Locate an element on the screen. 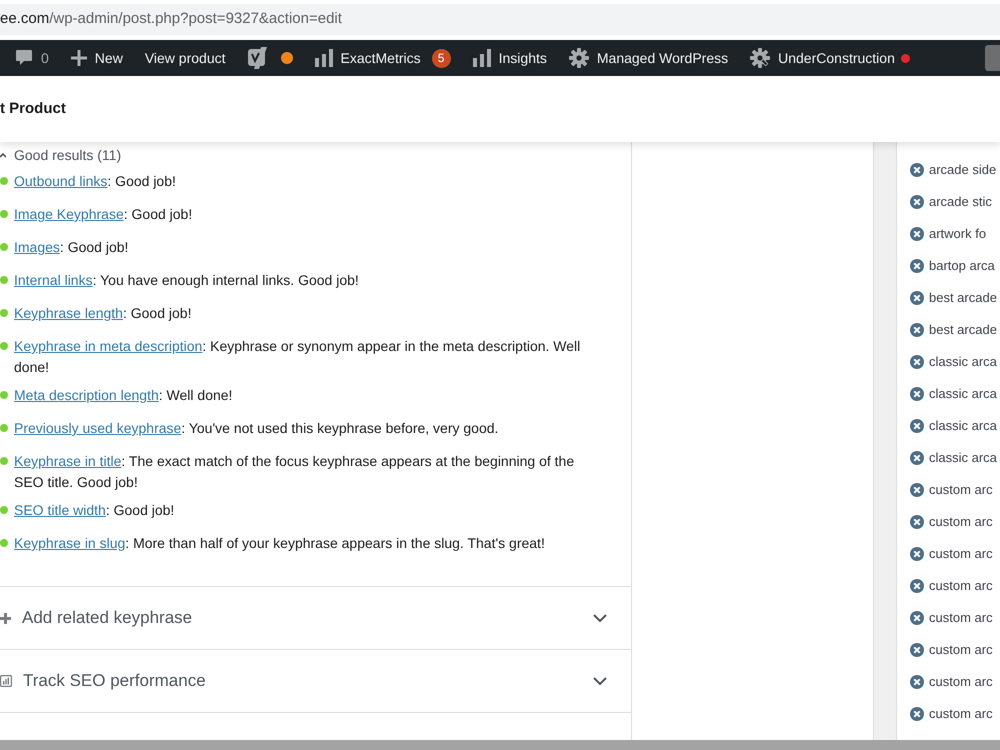 This screenshot has height=750, width=1000. tag-label: artwork fo is located at coordinates (957, 234).